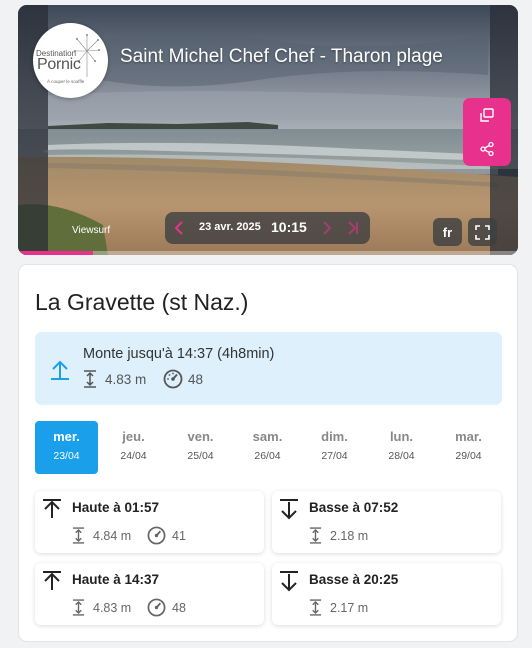 Image resolution: width=532 pixels, height=648 pixels. What do you see at coordinates (66, 436) in the screenshot?
I see `day-name: mer.` at bounding box center [66, 436].